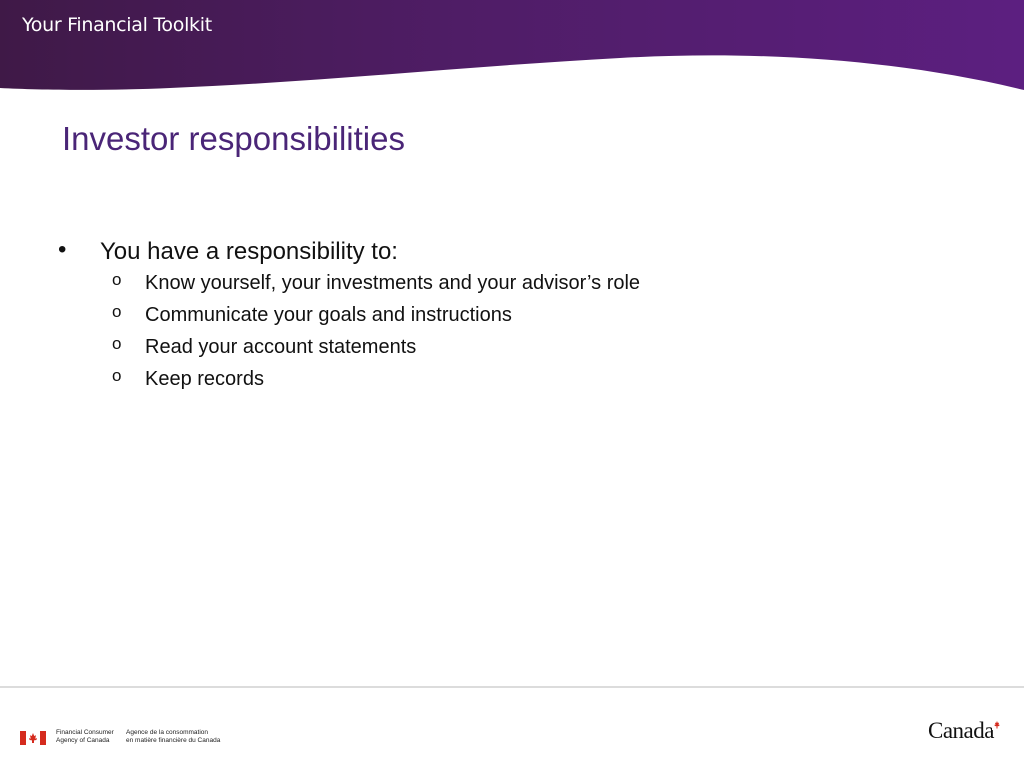 This screenshot has width=1024, height=768. What do you see at coordinates (249, 251) in the screenshot?
I see `bullet-text: You have a responsibility to:` at bounding box center [249, 251].